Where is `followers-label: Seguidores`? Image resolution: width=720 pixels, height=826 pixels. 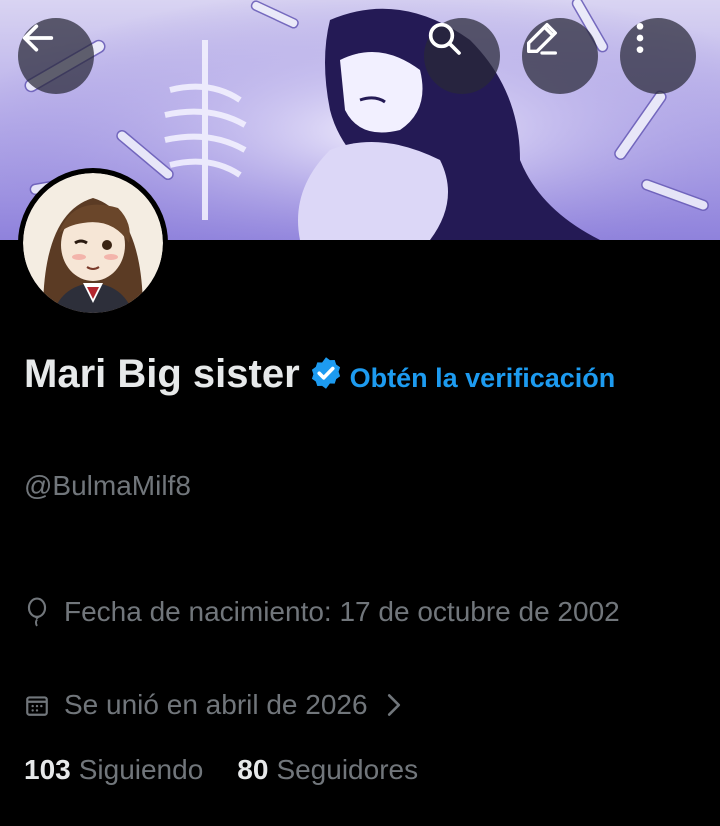
followers-label: Seguidores is located at coordinates (347, 769).